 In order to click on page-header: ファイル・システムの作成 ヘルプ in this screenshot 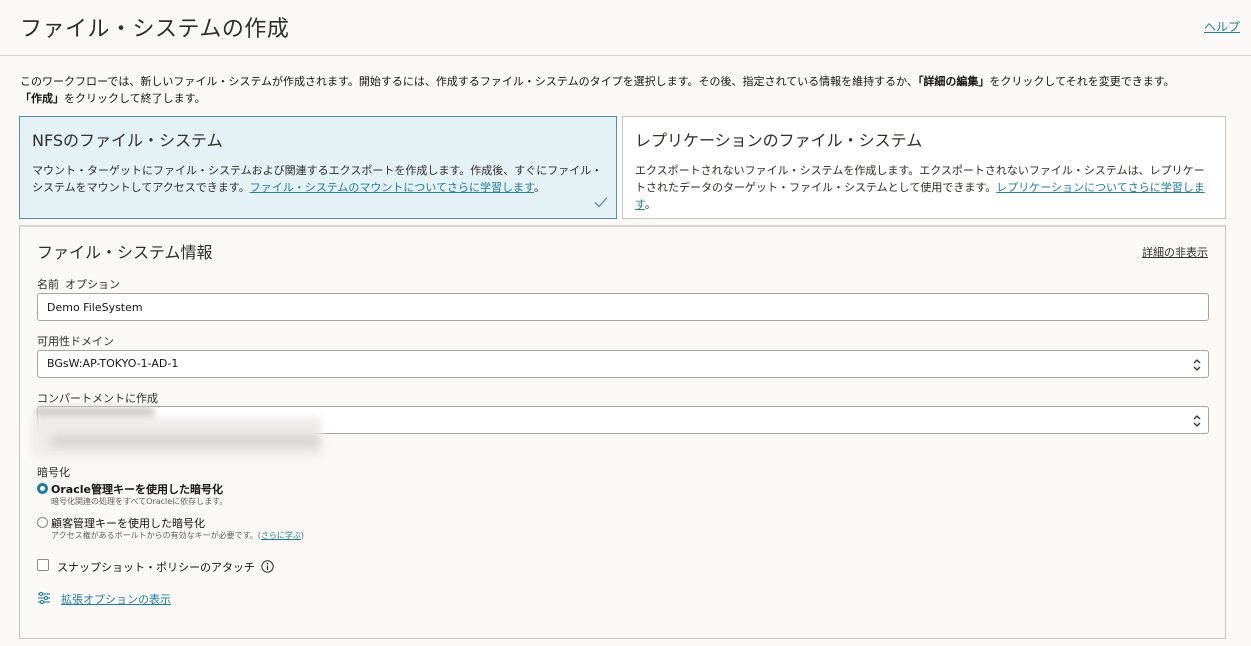, I will do `click(625, 28)`.